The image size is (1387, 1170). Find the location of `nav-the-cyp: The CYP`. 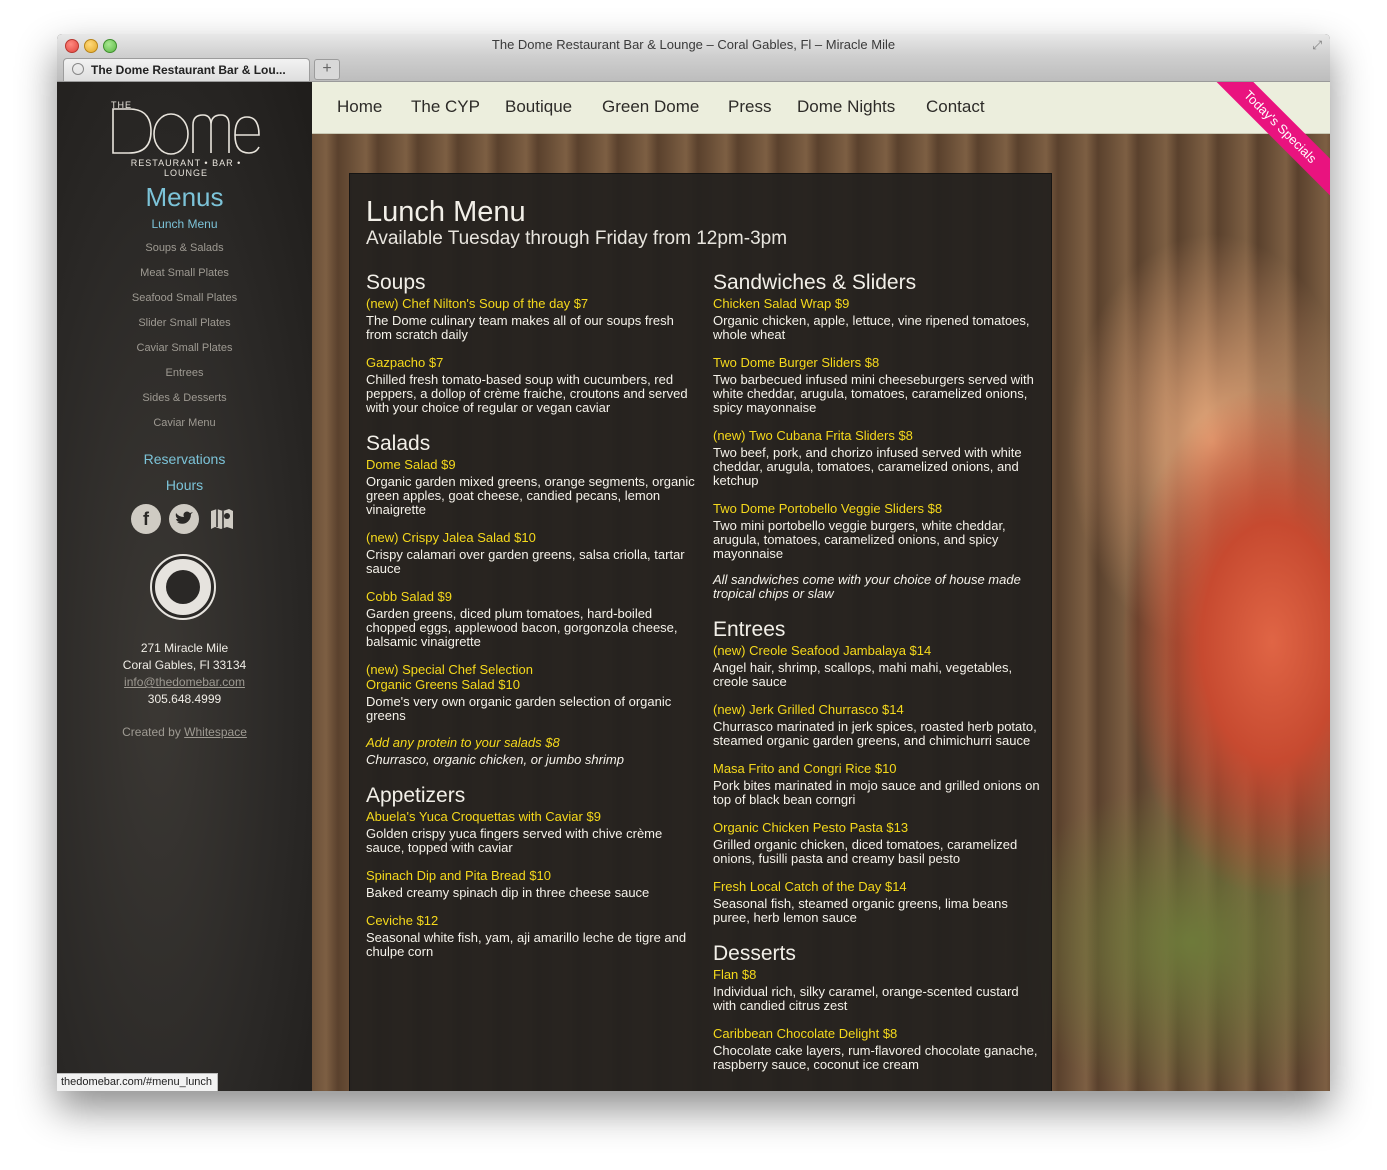

nav-the-cyp: The CYP is located at coordinates (445, 107).